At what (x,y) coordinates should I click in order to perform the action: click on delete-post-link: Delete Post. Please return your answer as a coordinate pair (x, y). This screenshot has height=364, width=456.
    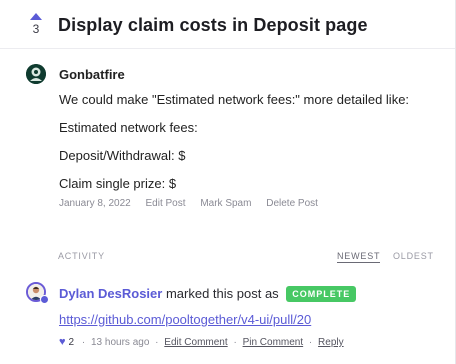
    Looking at the image, I should click on (292, 203).